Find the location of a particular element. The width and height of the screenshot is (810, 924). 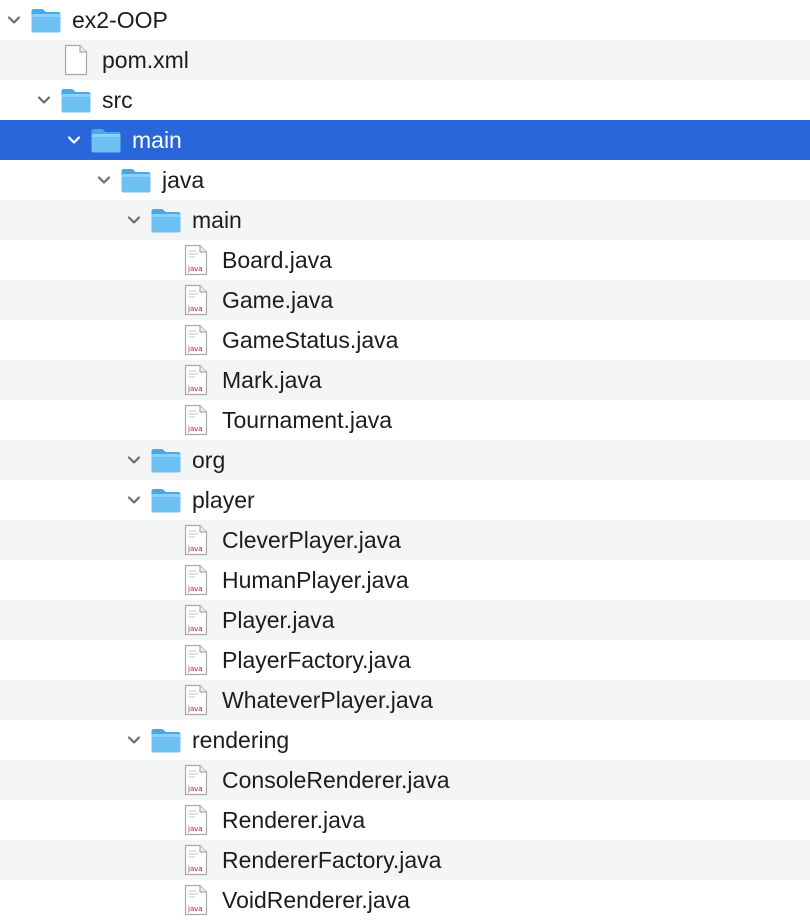

tree-row-file: java Renderer.java is located at coordinates (405, 820).